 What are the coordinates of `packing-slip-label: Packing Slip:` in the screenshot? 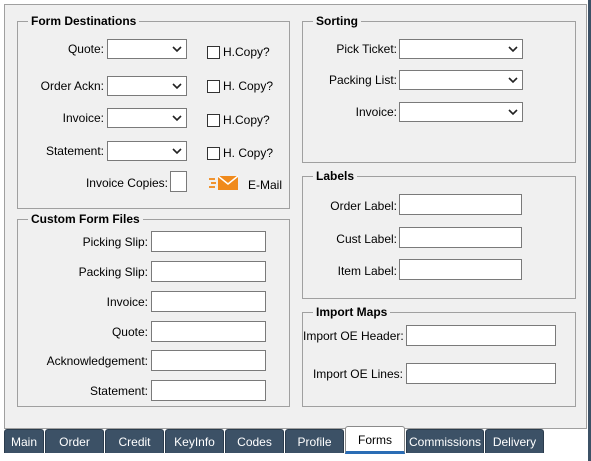 It's located at (113, 272).